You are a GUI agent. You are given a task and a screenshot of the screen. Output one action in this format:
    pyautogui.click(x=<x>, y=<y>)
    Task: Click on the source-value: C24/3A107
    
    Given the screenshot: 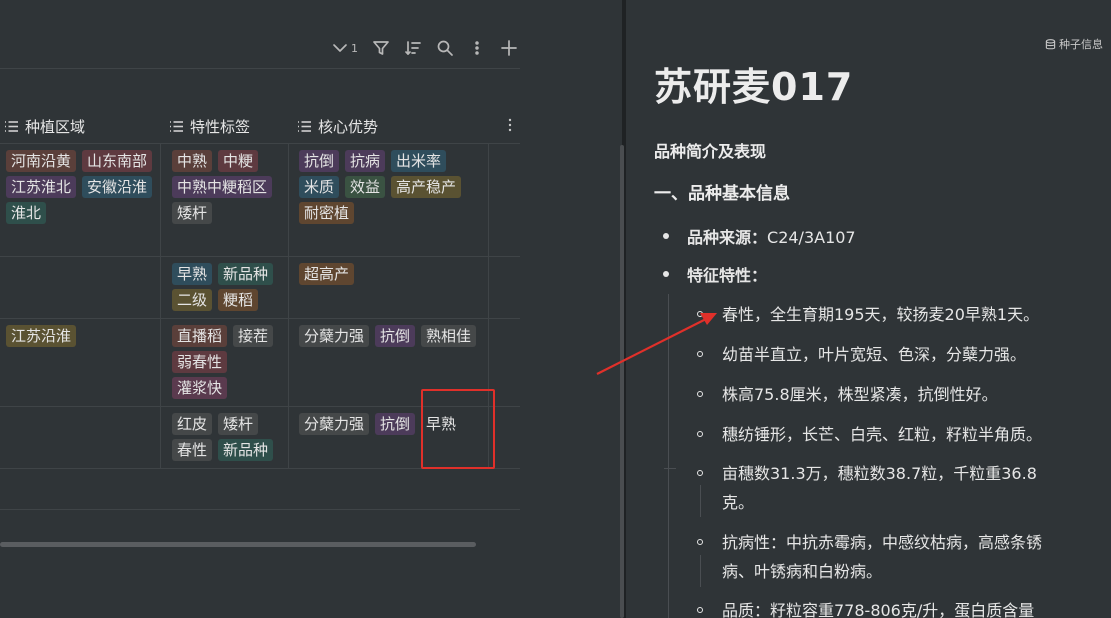 What is the action you would take?
    pyautogui.click(x=811, y=237)
    